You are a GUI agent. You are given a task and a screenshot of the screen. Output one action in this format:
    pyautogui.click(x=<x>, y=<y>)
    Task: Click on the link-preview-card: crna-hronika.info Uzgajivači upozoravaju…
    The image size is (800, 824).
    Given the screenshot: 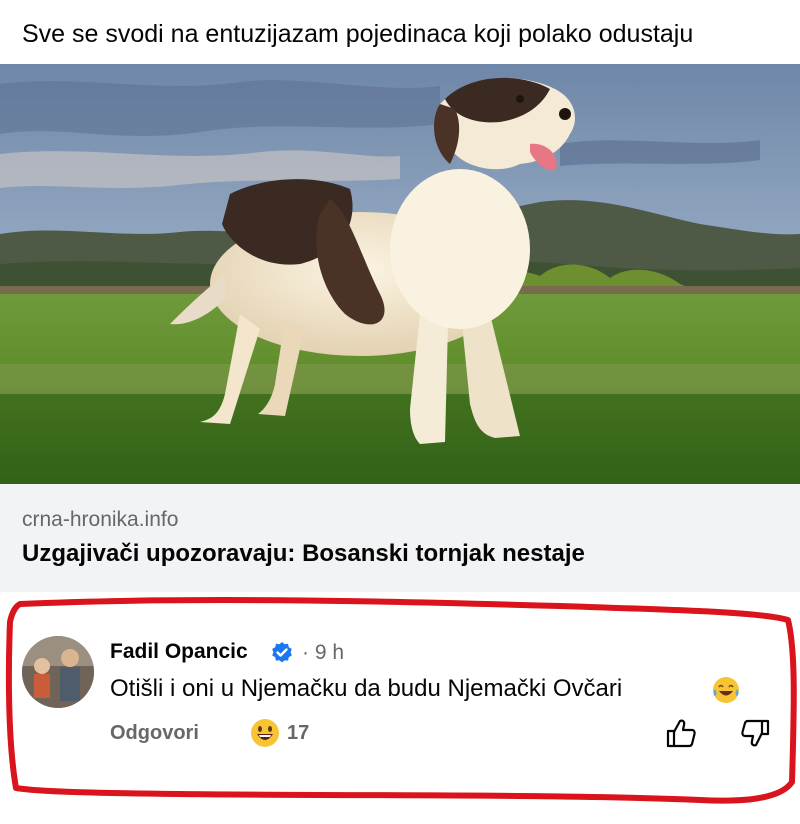 What is the action you would take?
    pyautogui.click(x=400, y=538)
    